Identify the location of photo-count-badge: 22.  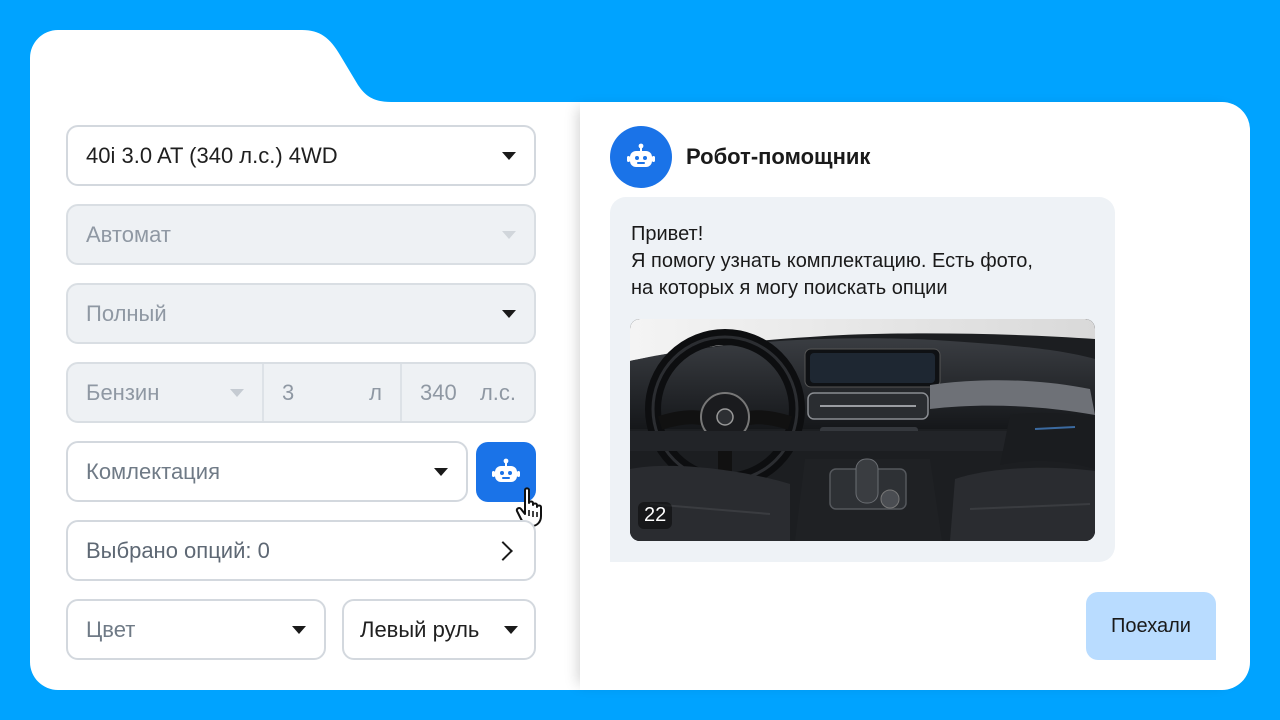
(655, 515).